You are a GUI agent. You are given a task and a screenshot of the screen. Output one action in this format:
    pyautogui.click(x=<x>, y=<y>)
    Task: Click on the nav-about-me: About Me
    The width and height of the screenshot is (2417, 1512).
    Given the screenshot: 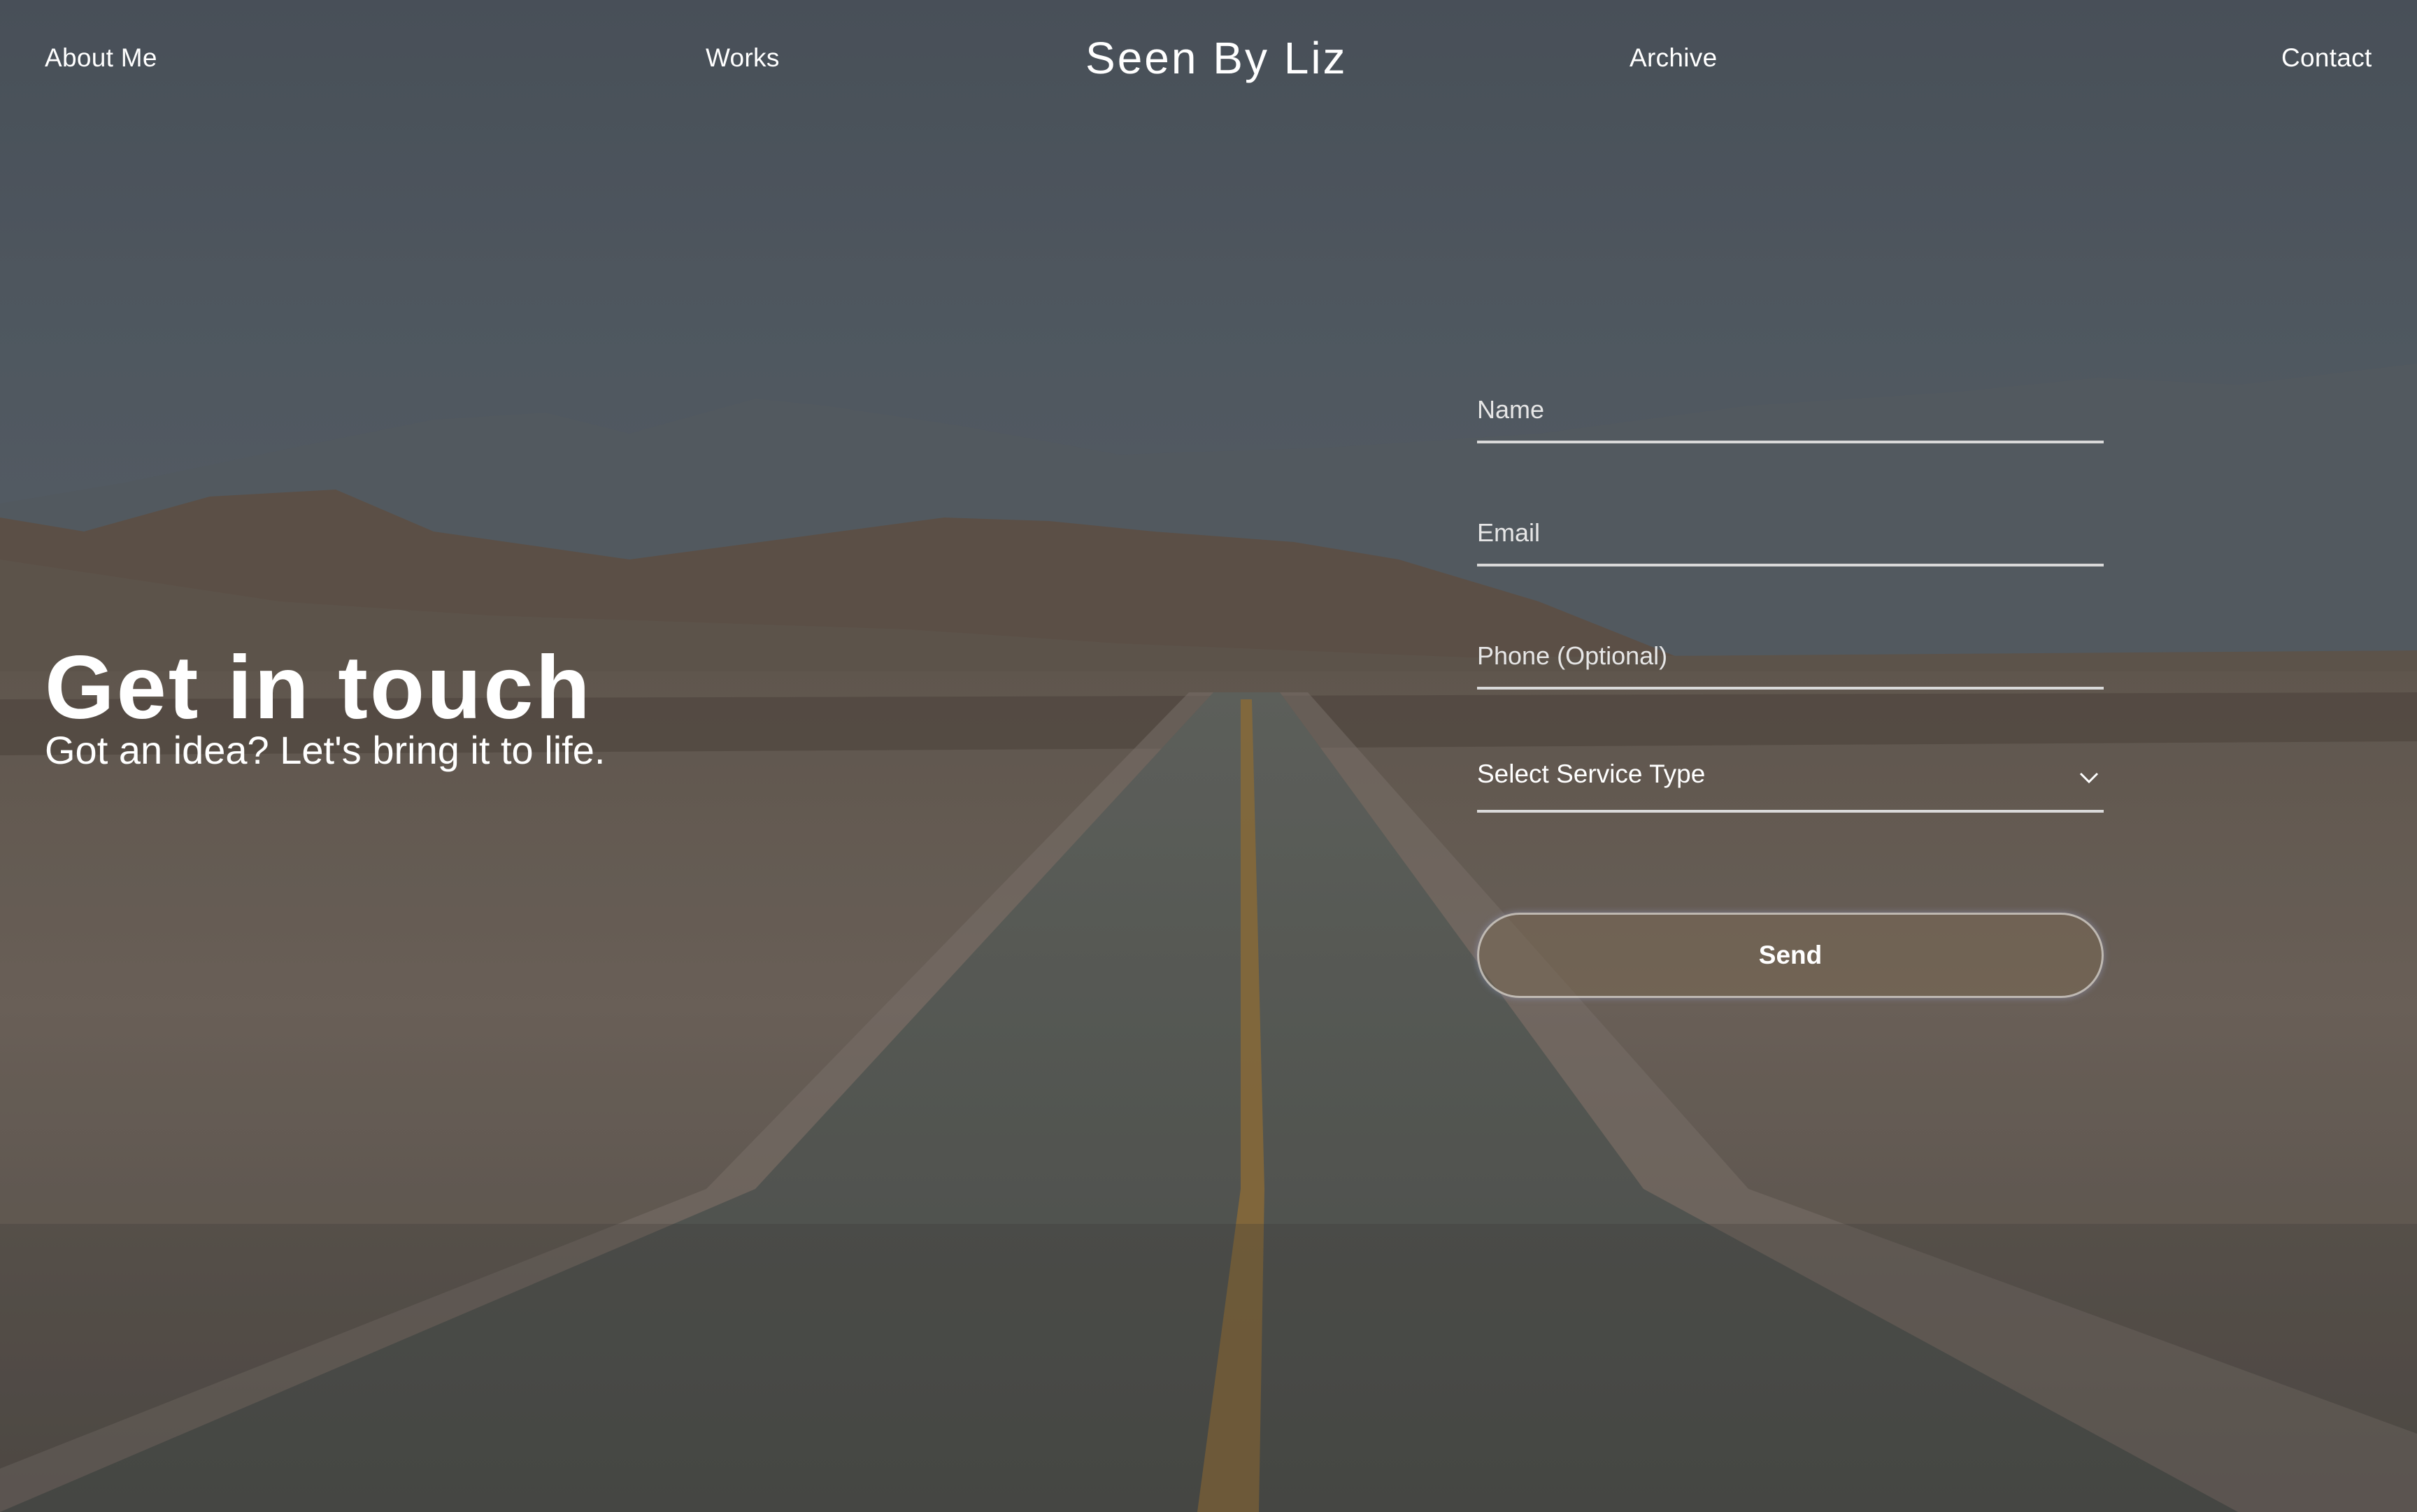 What is the action you would take?
    pyautogui.click(x=101, y=58)
    